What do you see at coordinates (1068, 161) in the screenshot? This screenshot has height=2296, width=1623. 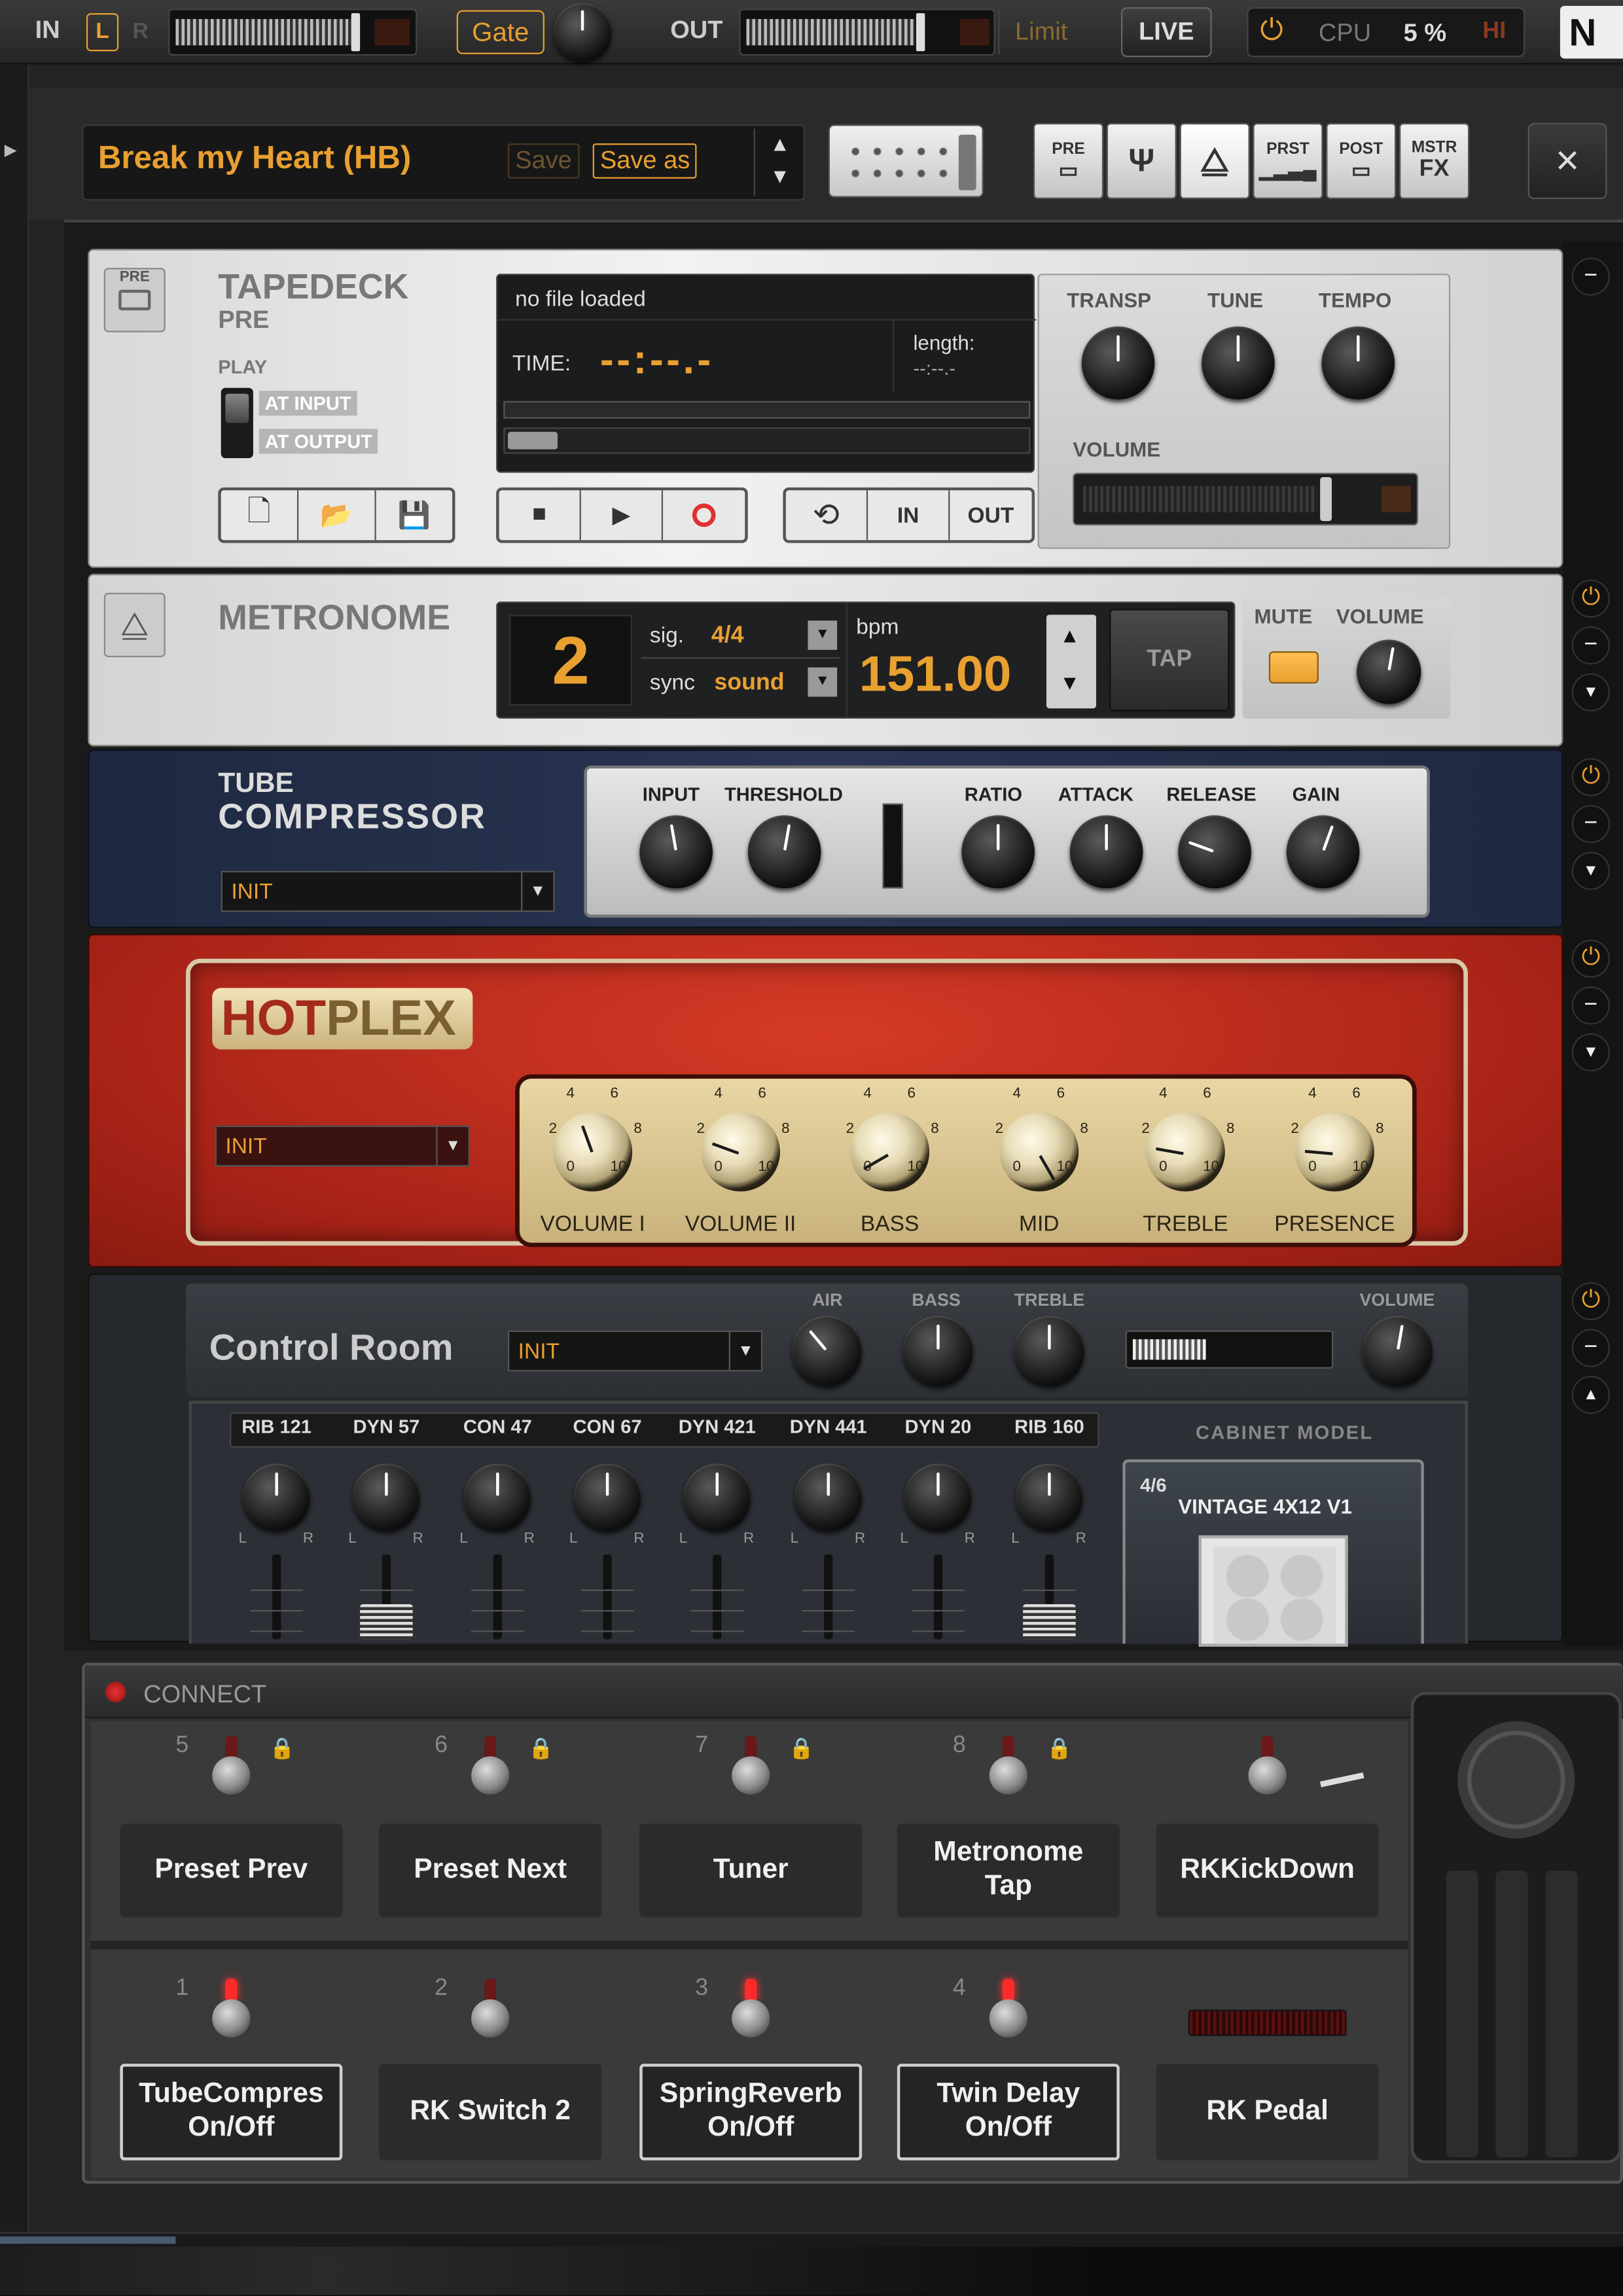 I see `pre-tapedeck-tool: PRE ▭` at bounding box center [1068, 161].